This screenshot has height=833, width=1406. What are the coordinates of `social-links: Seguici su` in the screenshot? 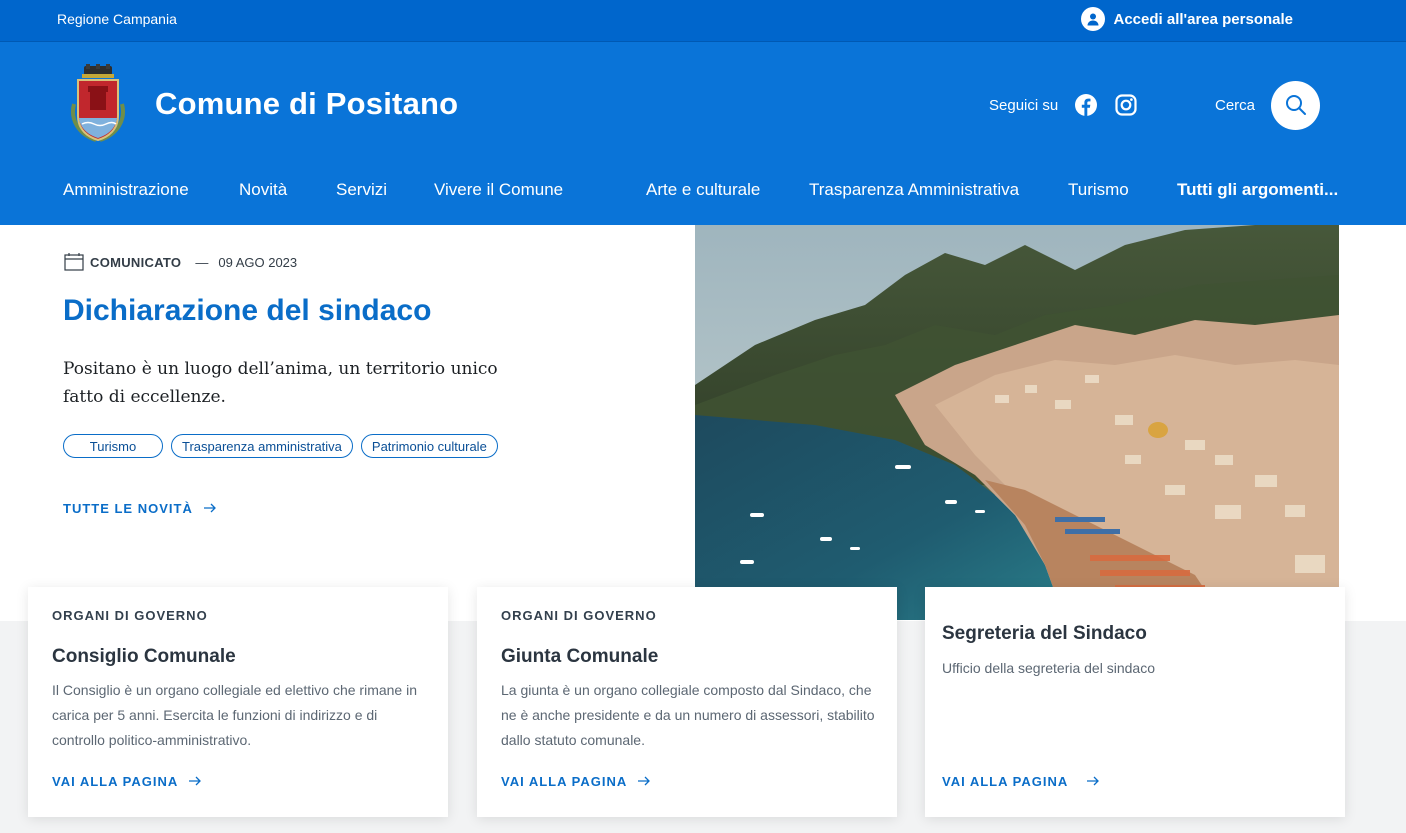 It's located at (1063, 105).